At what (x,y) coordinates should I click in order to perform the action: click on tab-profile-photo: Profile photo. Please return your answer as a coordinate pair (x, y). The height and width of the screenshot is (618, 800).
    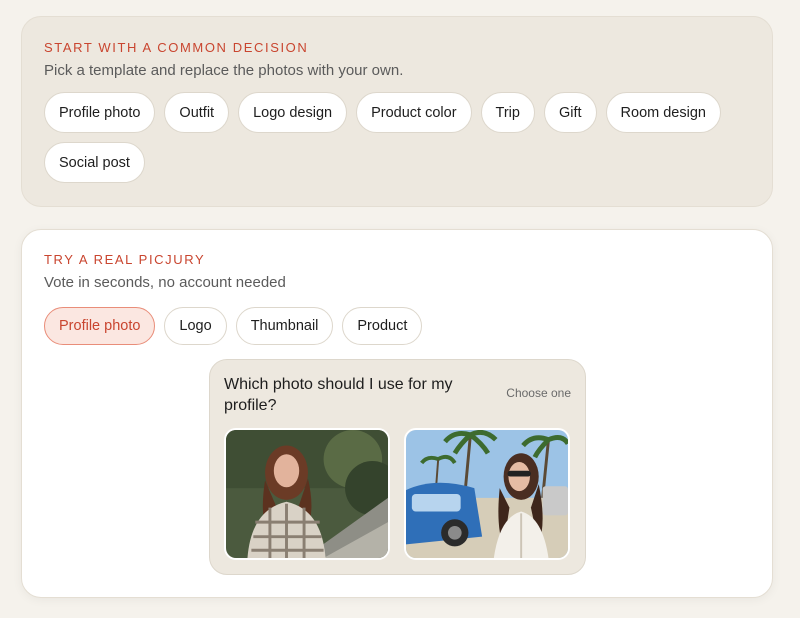
    Looking at the image, I should click on (100, 326).